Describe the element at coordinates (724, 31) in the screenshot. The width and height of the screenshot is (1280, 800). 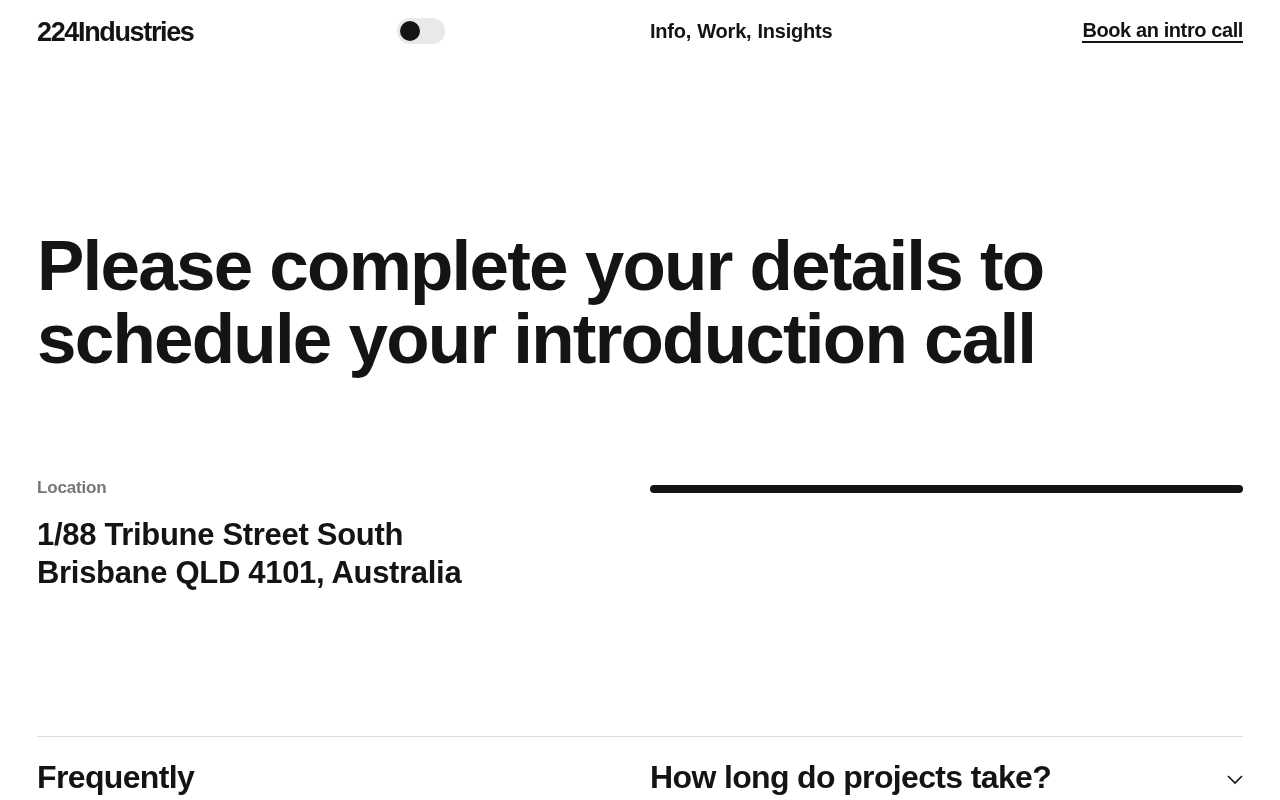
I see `nav-link: Work,` at that location.